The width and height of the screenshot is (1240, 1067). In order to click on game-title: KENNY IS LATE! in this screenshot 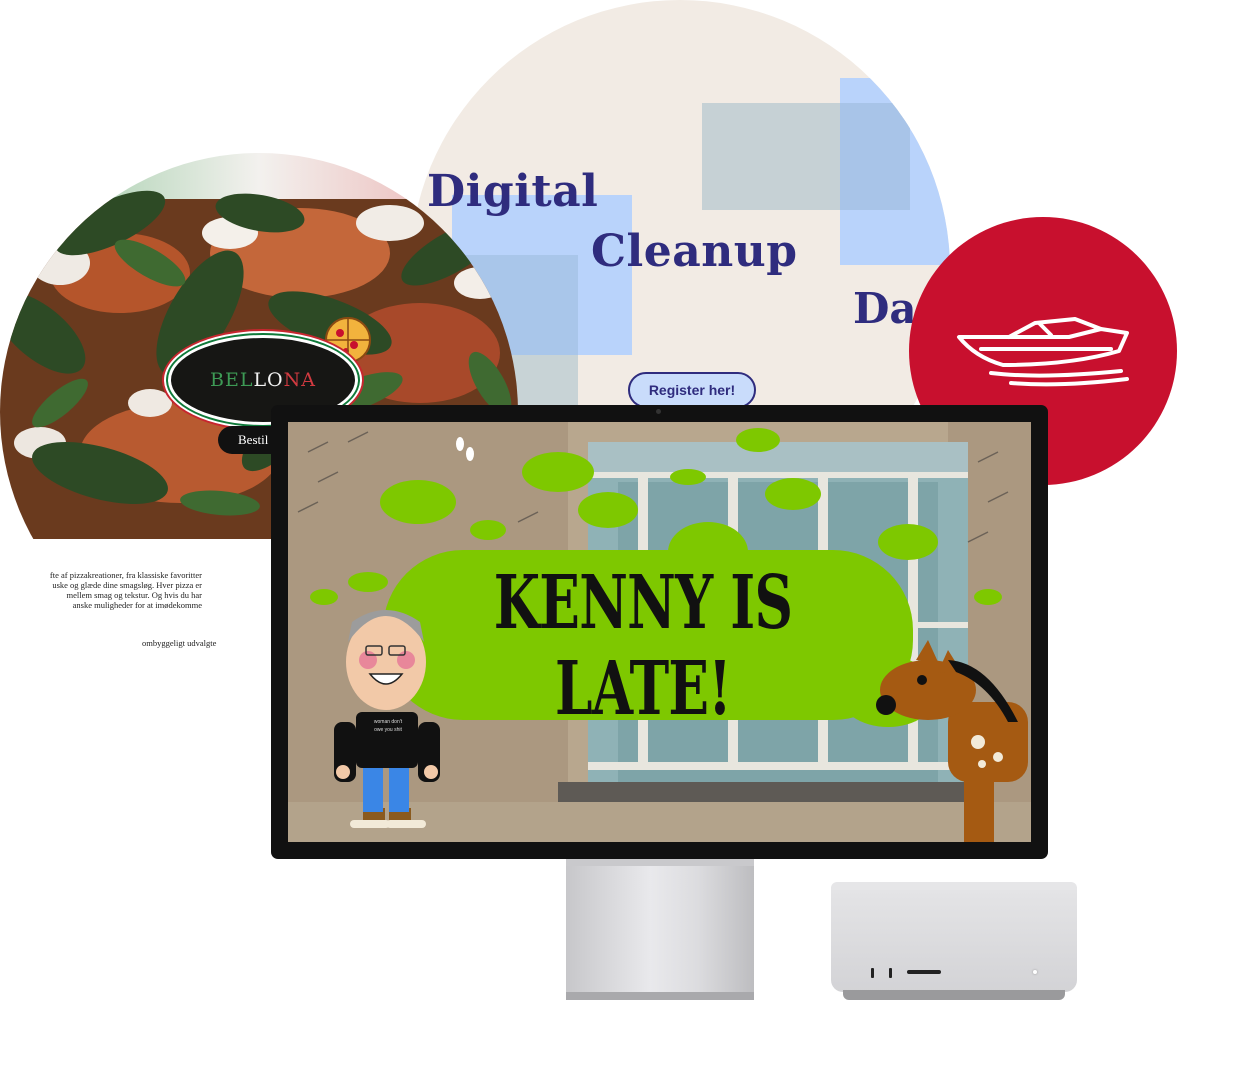, I will do `click(643, 646)`.